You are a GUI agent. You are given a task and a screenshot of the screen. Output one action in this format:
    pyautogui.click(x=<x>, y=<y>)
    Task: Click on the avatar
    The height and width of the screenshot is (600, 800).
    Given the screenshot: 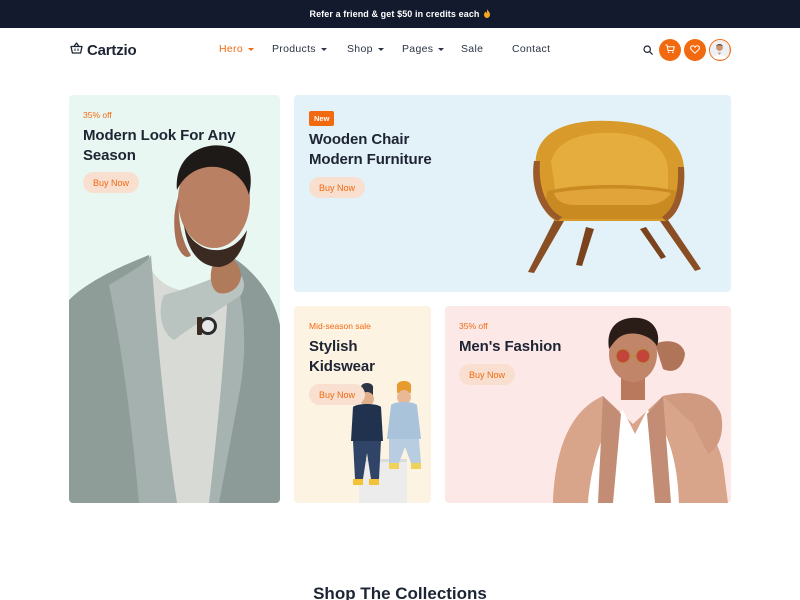 What is the action you would take?
    pyautogui.click(x=720, y=50)
    